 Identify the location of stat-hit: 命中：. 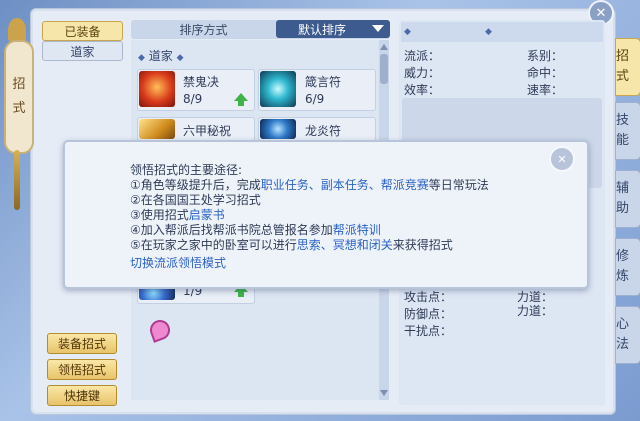
(545, 73).